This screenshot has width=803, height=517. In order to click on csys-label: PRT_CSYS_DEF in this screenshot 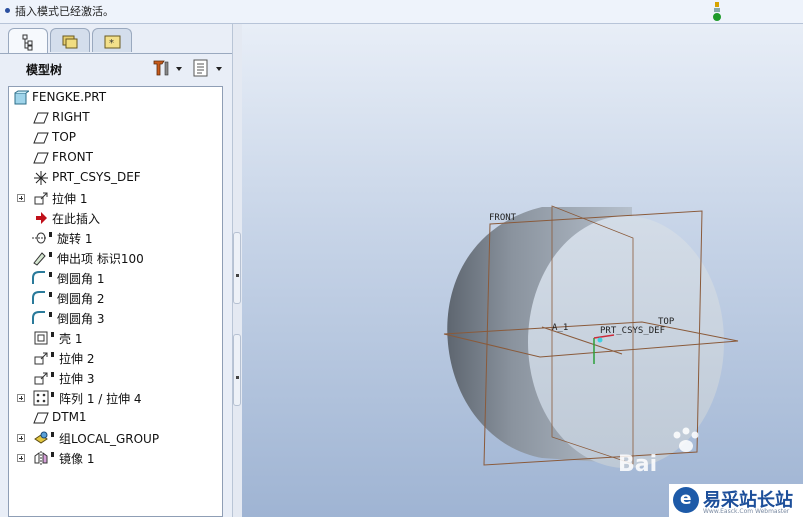, I will do `click(632, 331)`.